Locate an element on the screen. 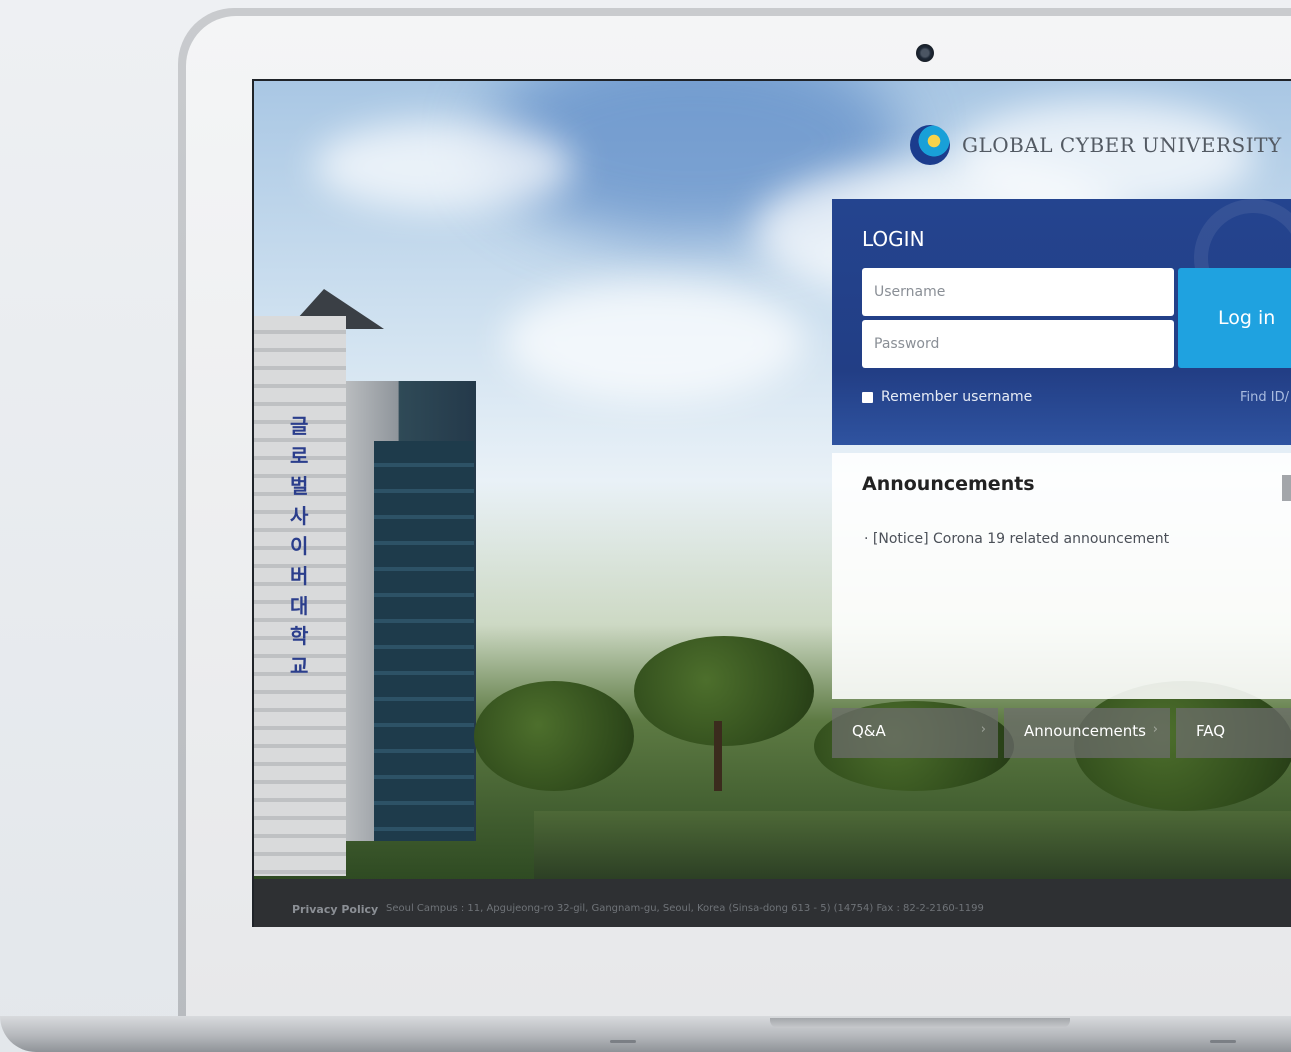 The width and height of the screenshot is (1291, 1052). quick-link-label: Announcements is located at coordinates (1085, 731).